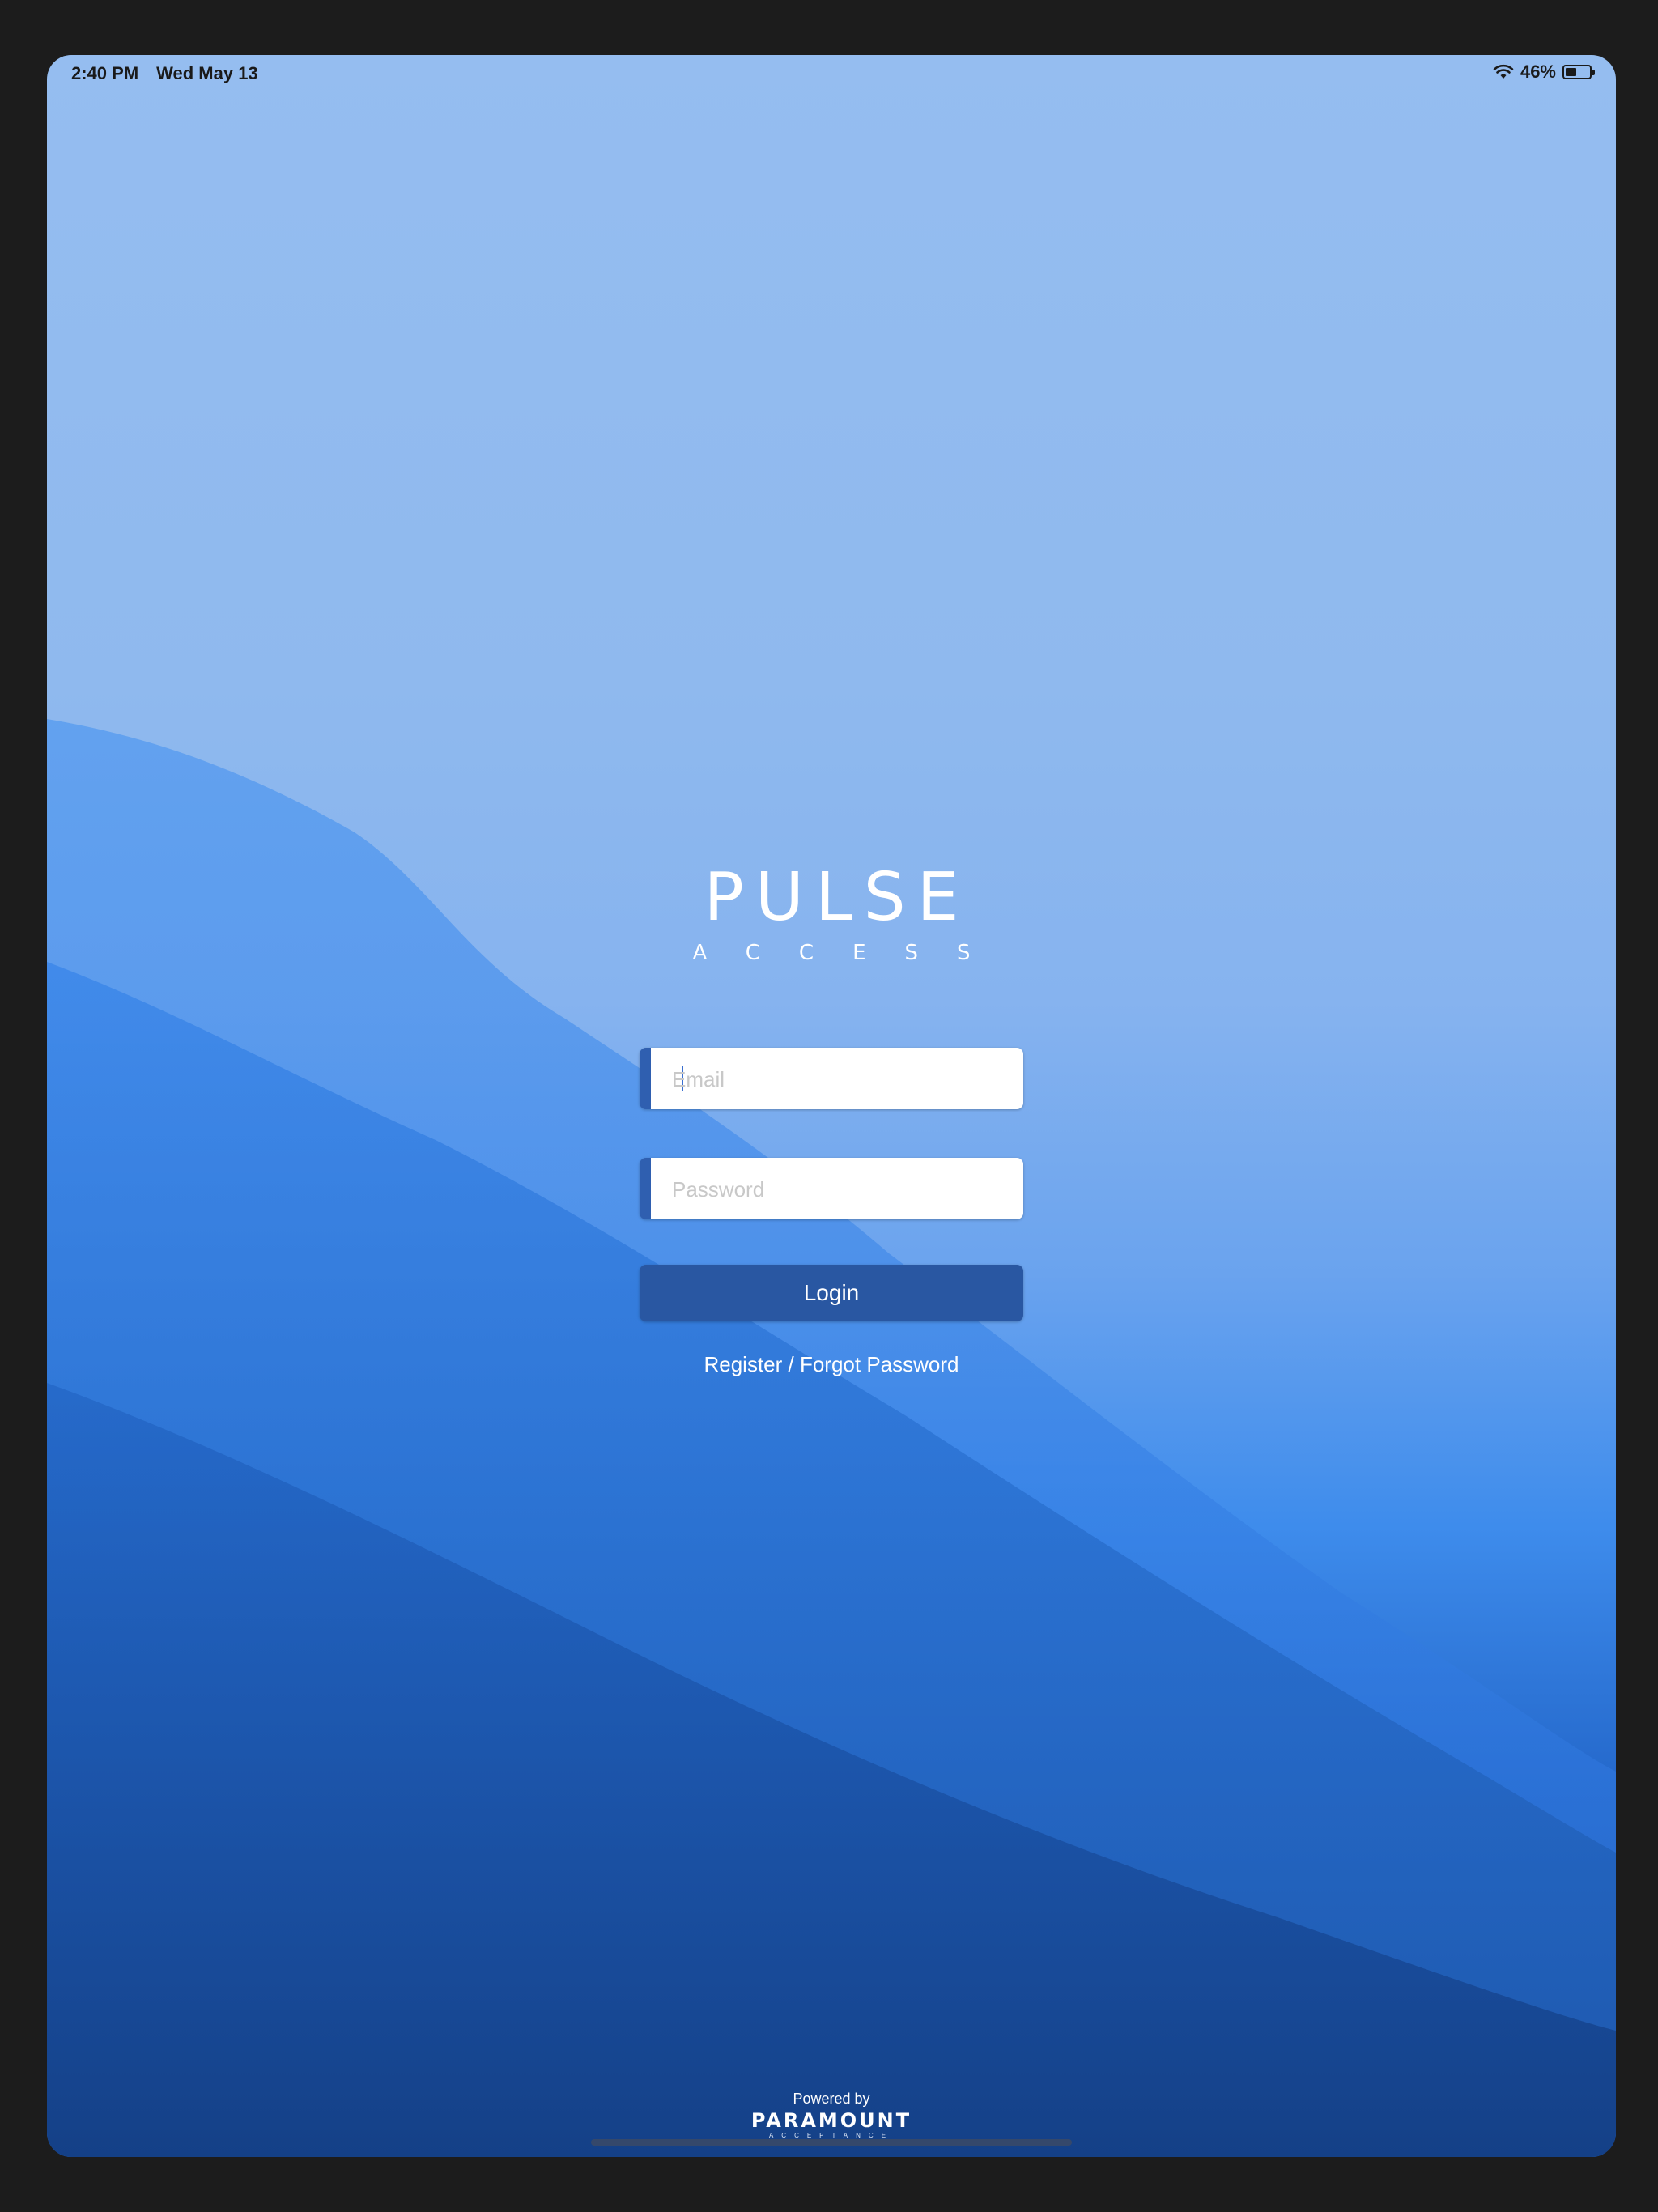 The width and height of the screenshot is (1658, 2212). What do you see at coordinates (851, 953) in the screenshot?
I see `logo-subtitle: ACCESS` at bounding box center [851, 953].